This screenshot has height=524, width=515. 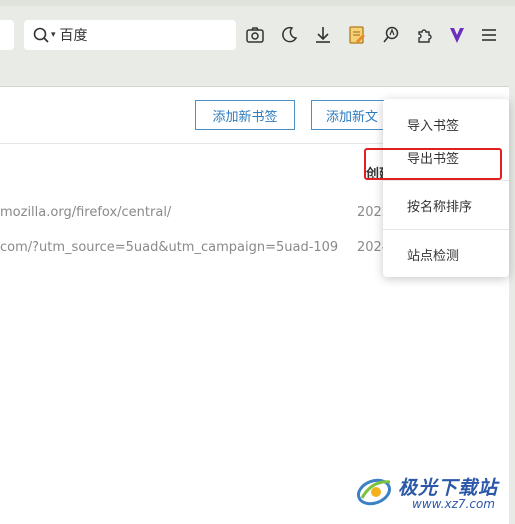 What do you see at coordinates (448, 488) in the screenshot?
I see `watermark-title: 极光下载站` at bounding box center [448, 488].